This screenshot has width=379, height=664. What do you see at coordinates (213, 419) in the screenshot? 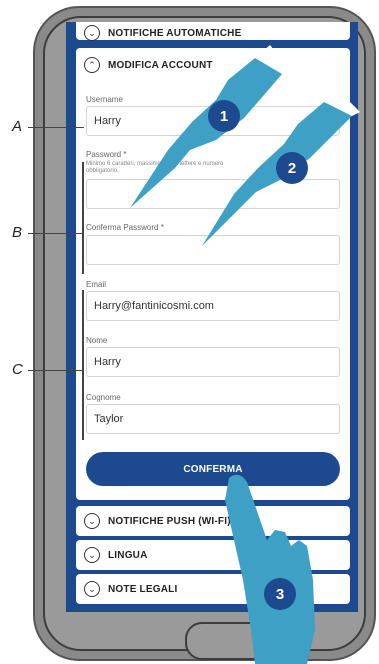
I see `surname-field: Taylor` at bounding box center [213, 419].